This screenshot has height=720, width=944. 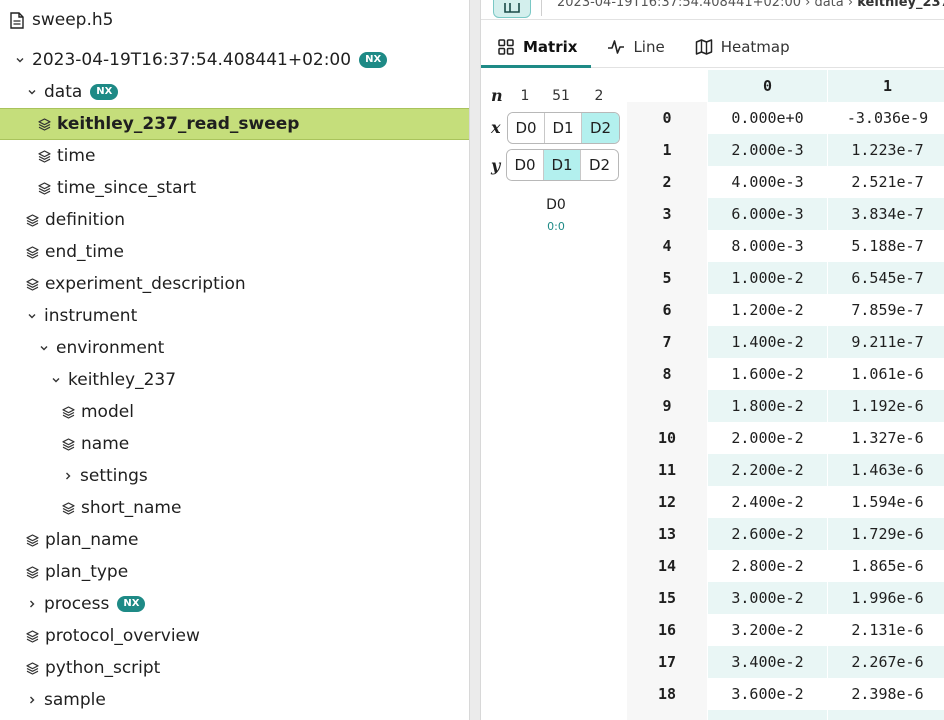 I want to click on table-row: 8 1.600e-2 1.061e-6, so click(x=785, y=374).